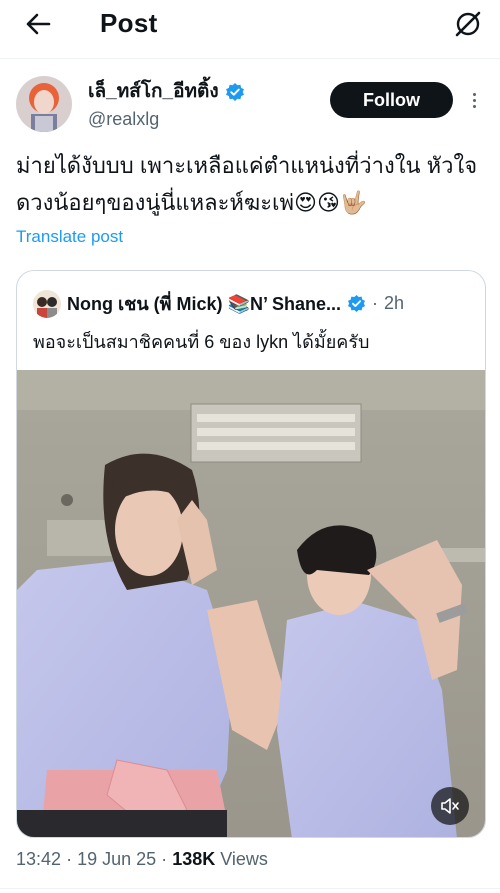 Image resolution: width=500 pixels, height=893 pixels. What do you see at coordinates (193, 859) in the screenshot?
I see `views-count: 138K` at bounding box center [193, 859].